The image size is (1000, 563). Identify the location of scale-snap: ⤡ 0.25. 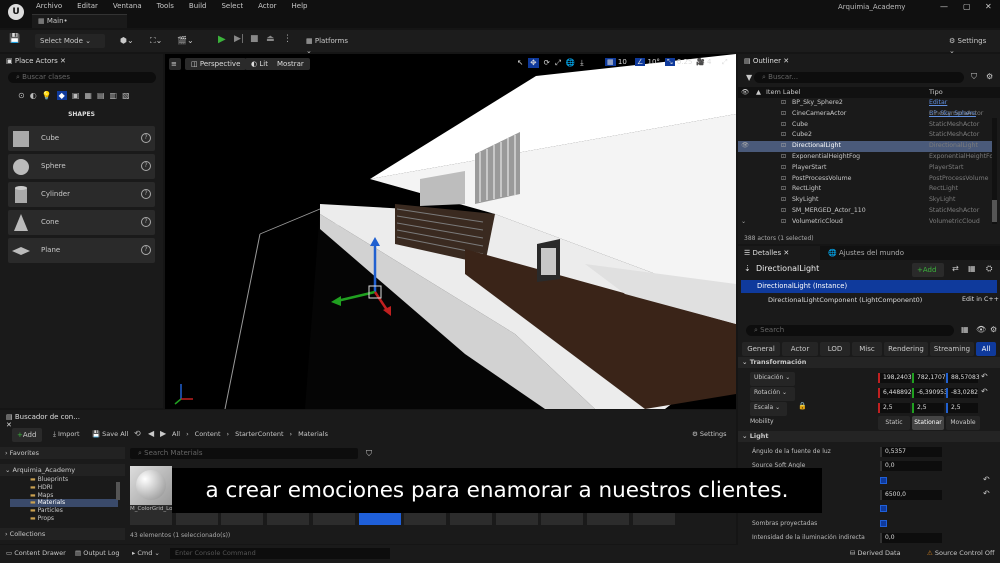
(678, 62).